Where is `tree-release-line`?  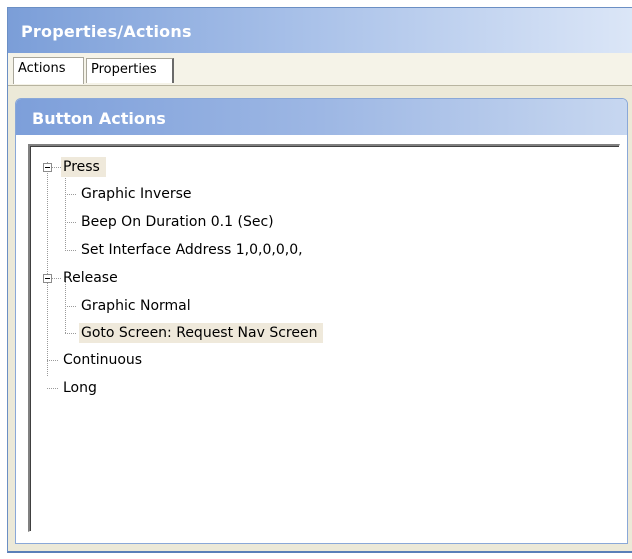
tree-release-line is located at coordinates (65, 307).